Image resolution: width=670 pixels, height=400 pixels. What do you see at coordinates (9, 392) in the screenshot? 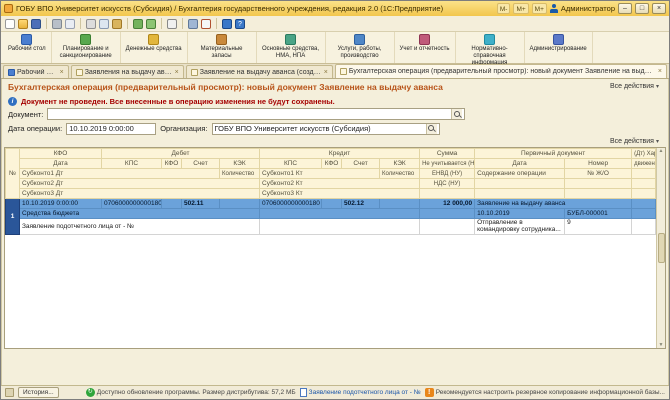
I see `service-messages-icon` at bounding box center [9, 392].